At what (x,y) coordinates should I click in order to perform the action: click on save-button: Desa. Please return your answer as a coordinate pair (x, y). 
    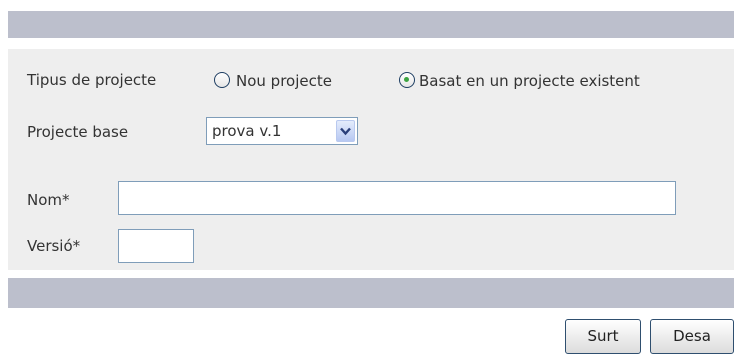
    Looking at the image, I should click on (692, 336).